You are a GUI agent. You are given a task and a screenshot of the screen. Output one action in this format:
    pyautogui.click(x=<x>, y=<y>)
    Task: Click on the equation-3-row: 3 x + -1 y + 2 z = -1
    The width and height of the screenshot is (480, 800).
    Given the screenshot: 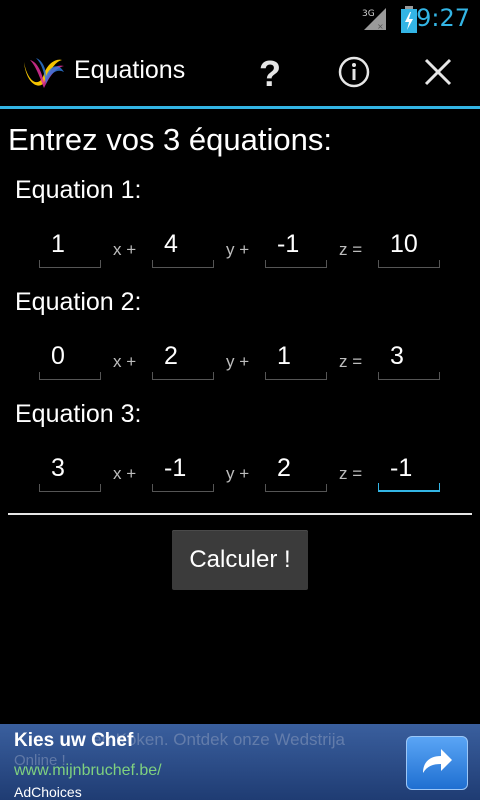 What is the action you would take?
    pyautogui.click(x=240, y=475)
    